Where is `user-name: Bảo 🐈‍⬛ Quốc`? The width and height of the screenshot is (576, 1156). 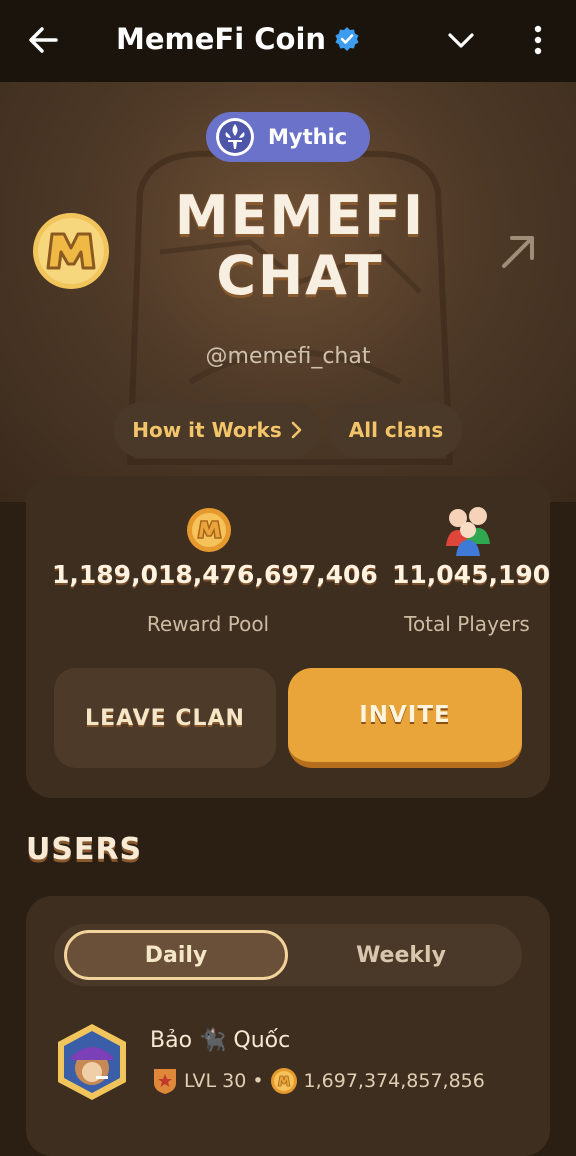
user-name: Bảo 🐈‍⬛ Quốc is located at coordinates (220, 1040).